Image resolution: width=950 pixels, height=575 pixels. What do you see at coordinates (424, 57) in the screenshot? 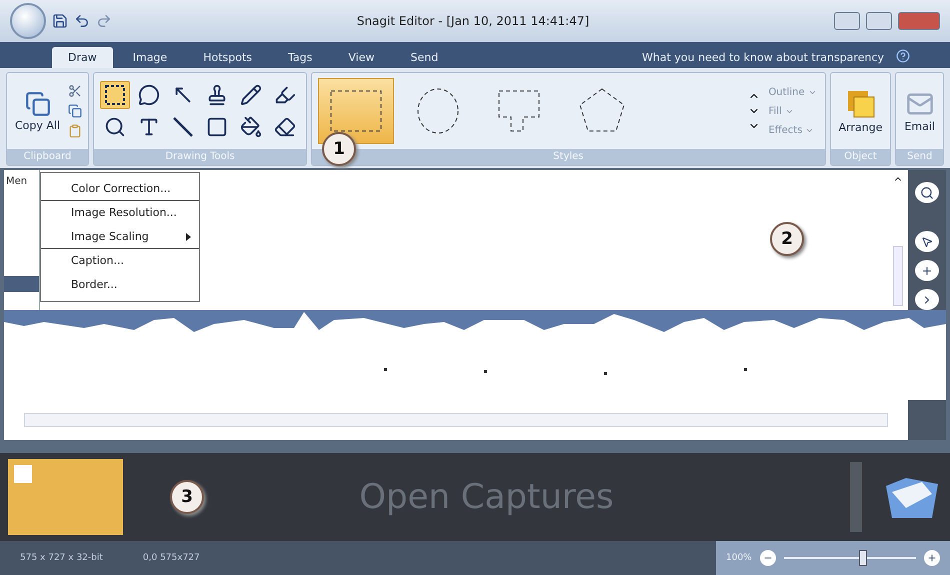
I see `ribbon-tab: Send` at bounding box center [424, 57].